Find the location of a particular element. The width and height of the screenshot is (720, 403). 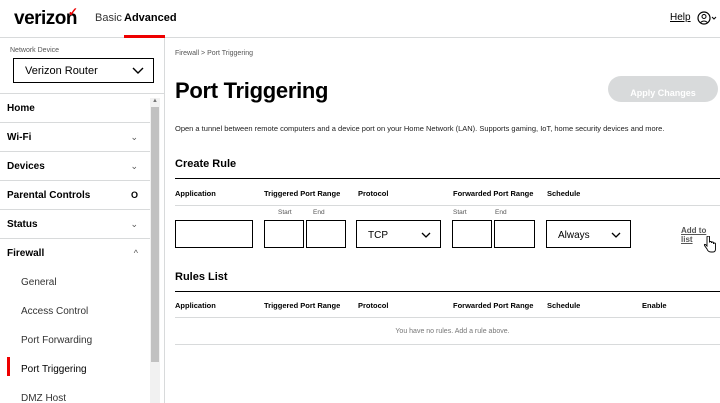

tab-basic: Basic is located at coordinates (108, 18).